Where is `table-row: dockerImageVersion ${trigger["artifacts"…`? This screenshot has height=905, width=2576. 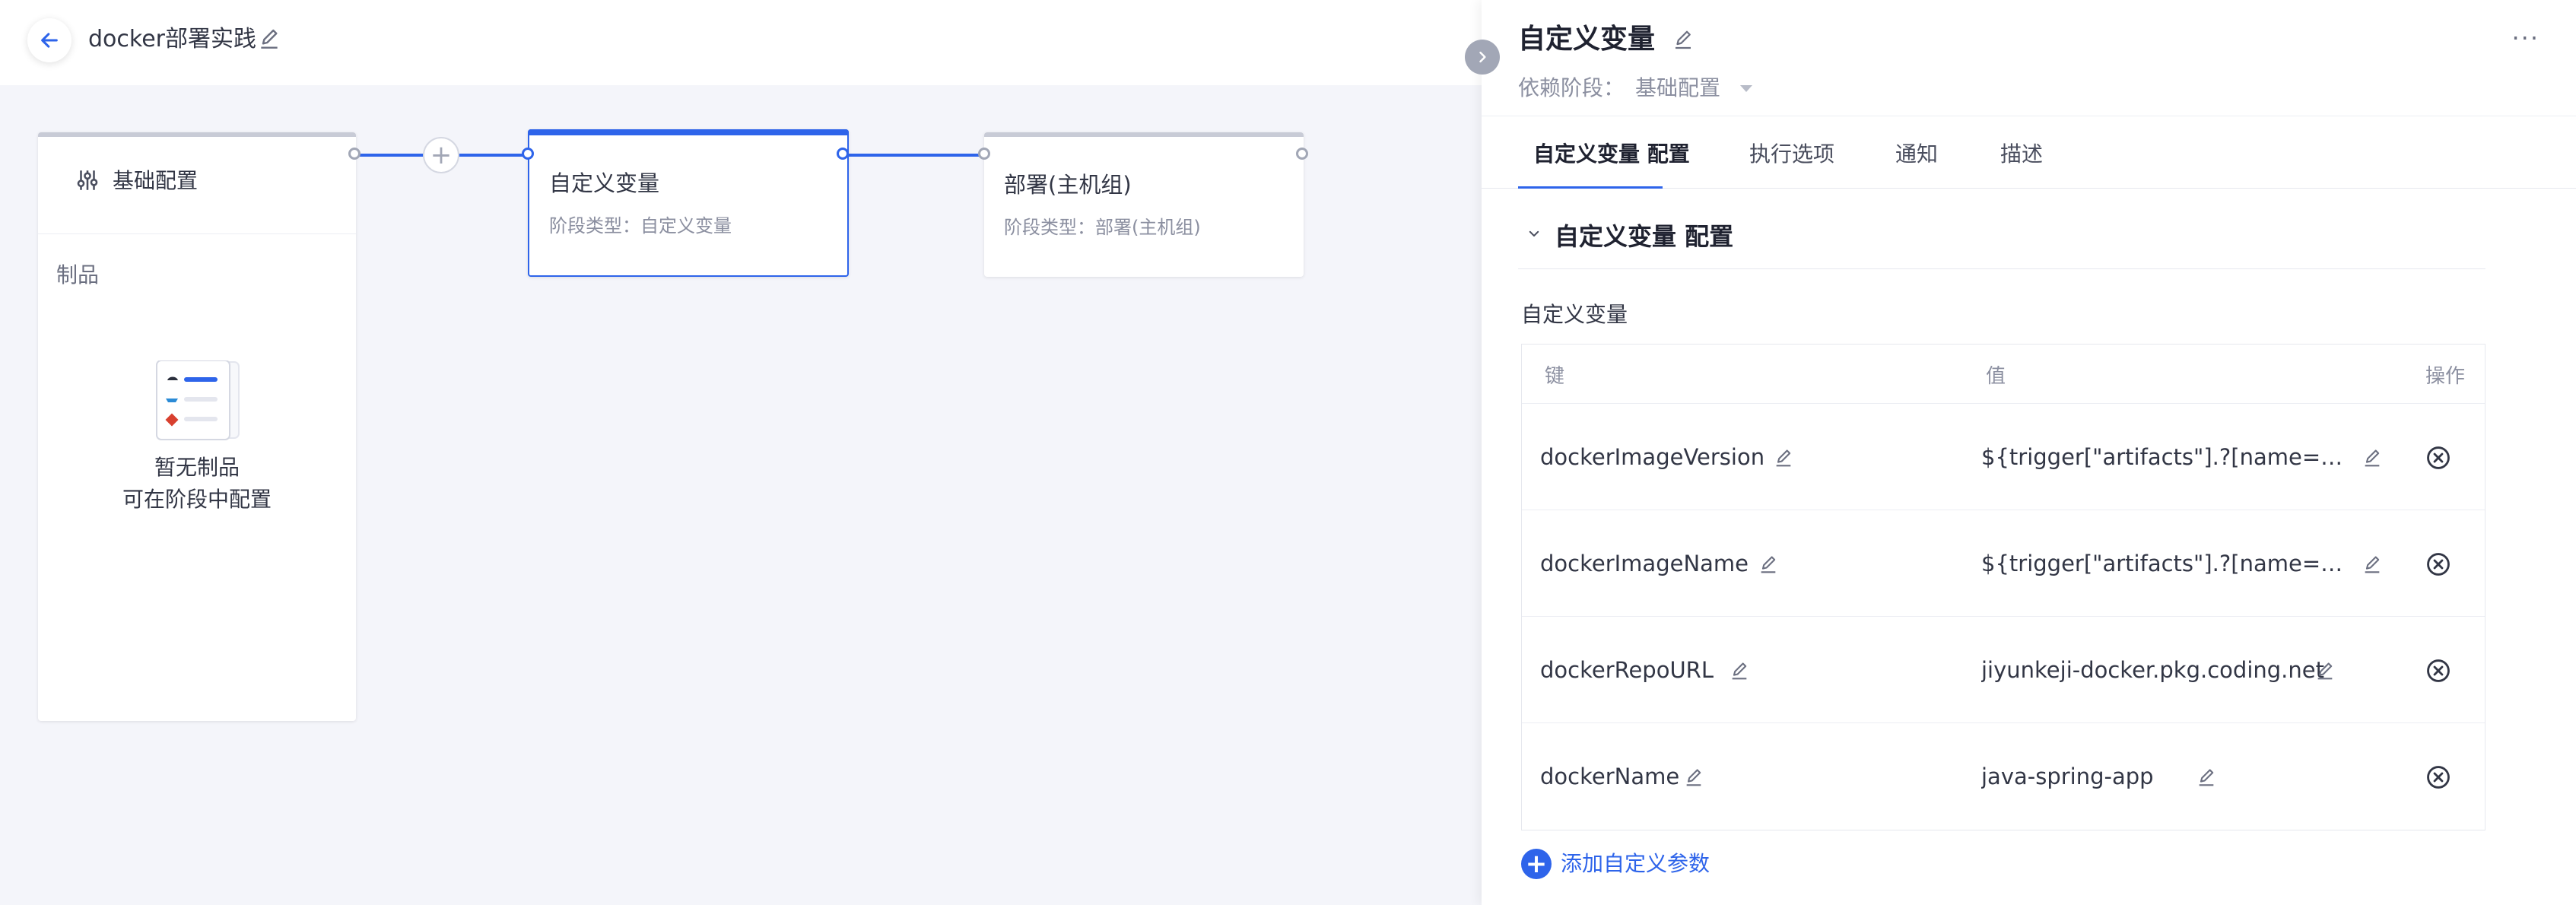 table-row: dockerImageVersion ${trigger["artifacts"… is located at coordinates (2003, 457).